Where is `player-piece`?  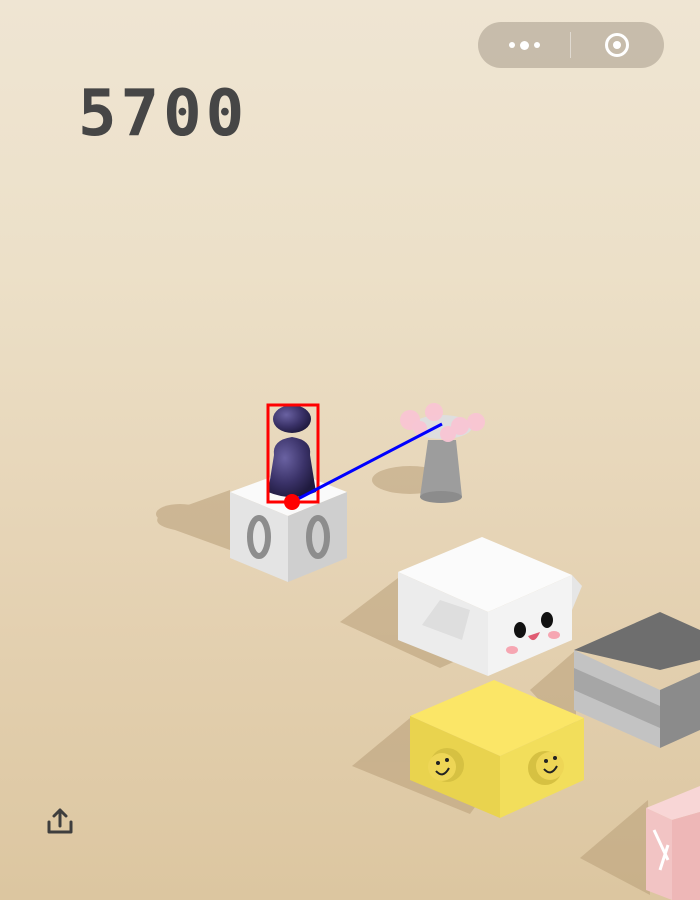
player-piece is located at coordinates (292, 451).